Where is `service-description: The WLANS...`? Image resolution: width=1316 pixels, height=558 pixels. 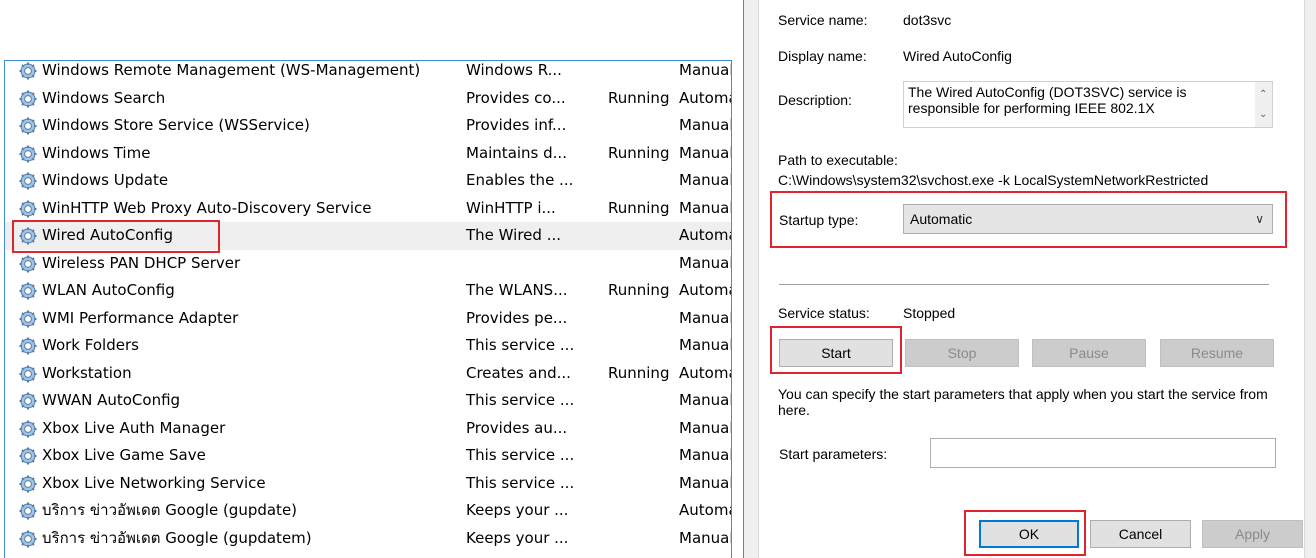 service-description: The WLANS... is located at coordinates (517, 290).